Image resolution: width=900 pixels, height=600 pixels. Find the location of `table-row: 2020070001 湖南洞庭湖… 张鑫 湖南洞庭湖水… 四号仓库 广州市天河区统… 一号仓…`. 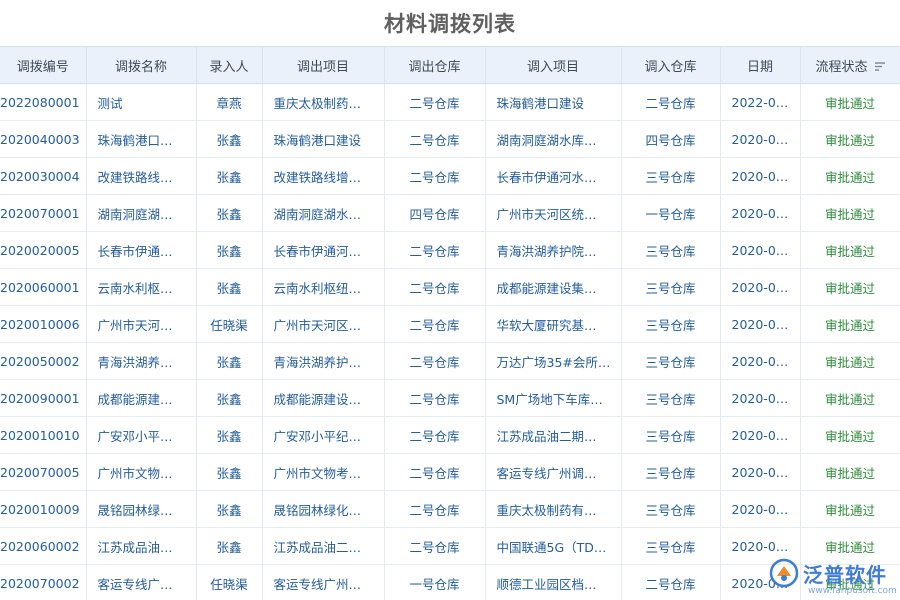

table-row: 2020070001 湖南洞庭湖… 张鑫 湖南洞庭湖水… 四号仓库 广州市天河区统… 一号仓… is located at coordinates (450, 213).